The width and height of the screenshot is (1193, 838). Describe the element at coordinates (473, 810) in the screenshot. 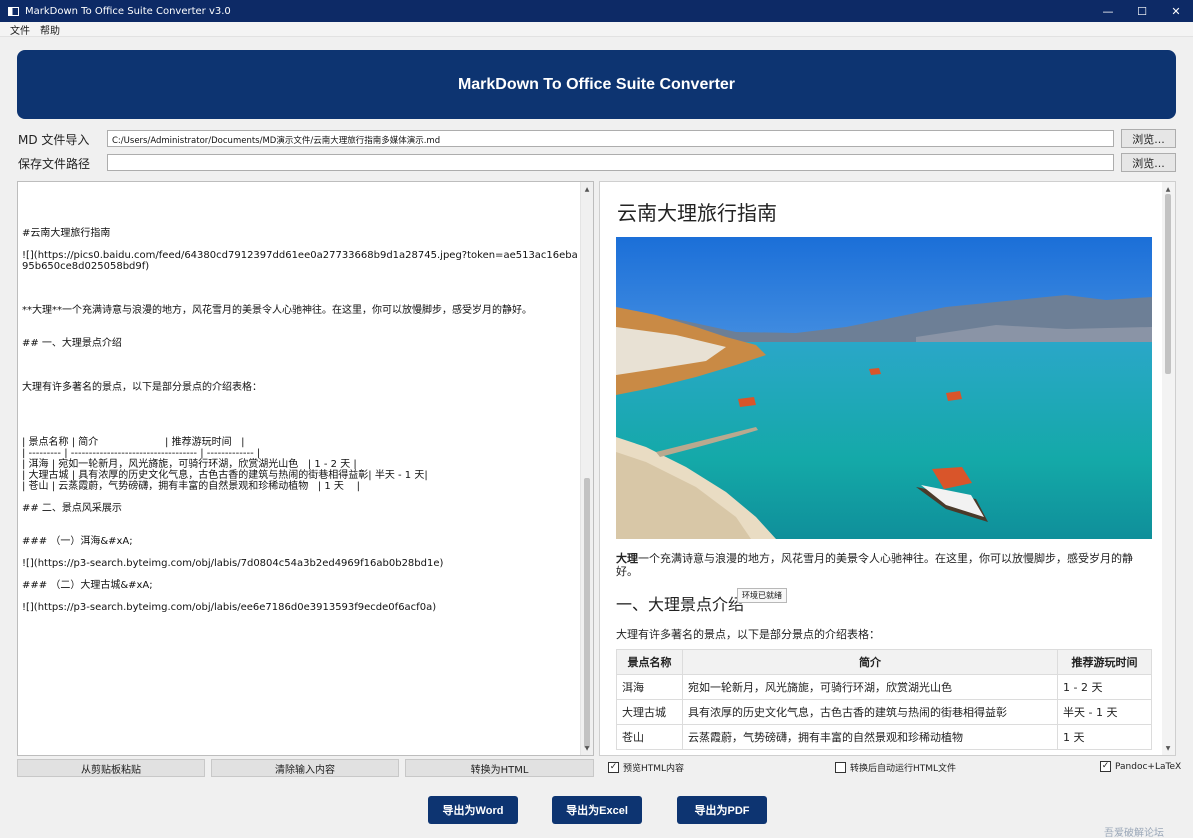

I see `export-word-button: 导出为Word` at that location.